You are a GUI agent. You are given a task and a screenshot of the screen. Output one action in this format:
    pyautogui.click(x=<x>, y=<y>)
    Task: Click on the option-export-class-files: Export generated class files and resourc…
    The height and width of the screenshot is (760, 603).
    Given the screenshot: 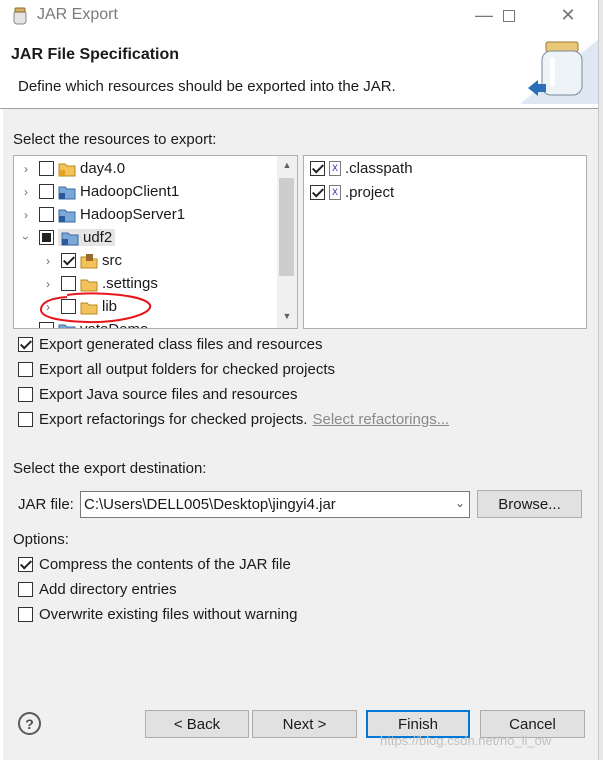 What is the action you would take?
    pyautogui.click(x=170, y=344)
    